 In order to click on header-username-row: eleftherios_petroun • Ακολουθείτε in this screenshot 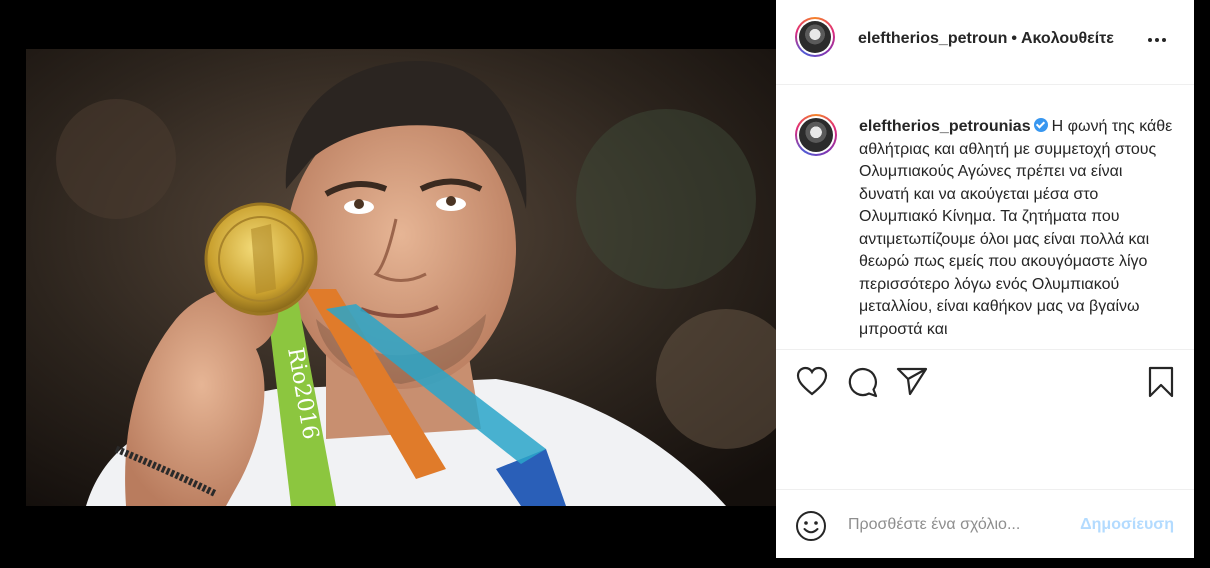, I will do `click(986, 39)`.